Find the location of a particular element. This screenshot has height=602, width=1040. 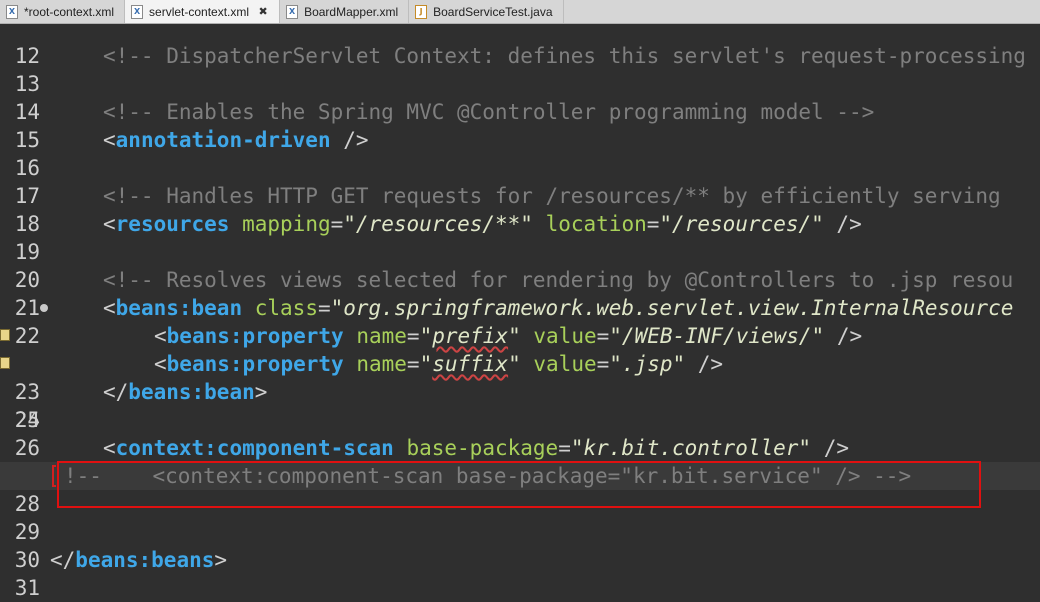

xml-value: "kr.bit.controller" is located at coordinates (691, 448).